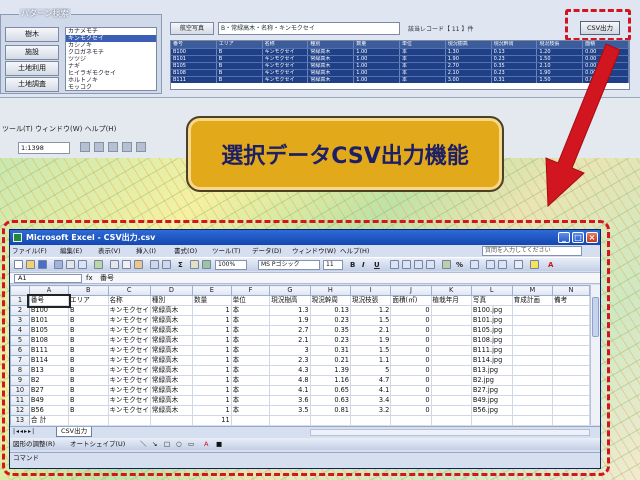 The image size is (640, 480). I want to click on cell: B105, so click(49, 330).